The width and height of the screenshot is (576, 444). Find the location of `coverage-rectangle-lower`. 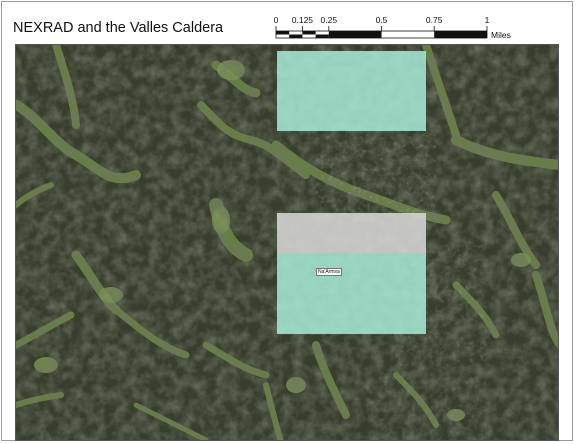

coverage-rectangle-lower is located at coordinates (351, 293).